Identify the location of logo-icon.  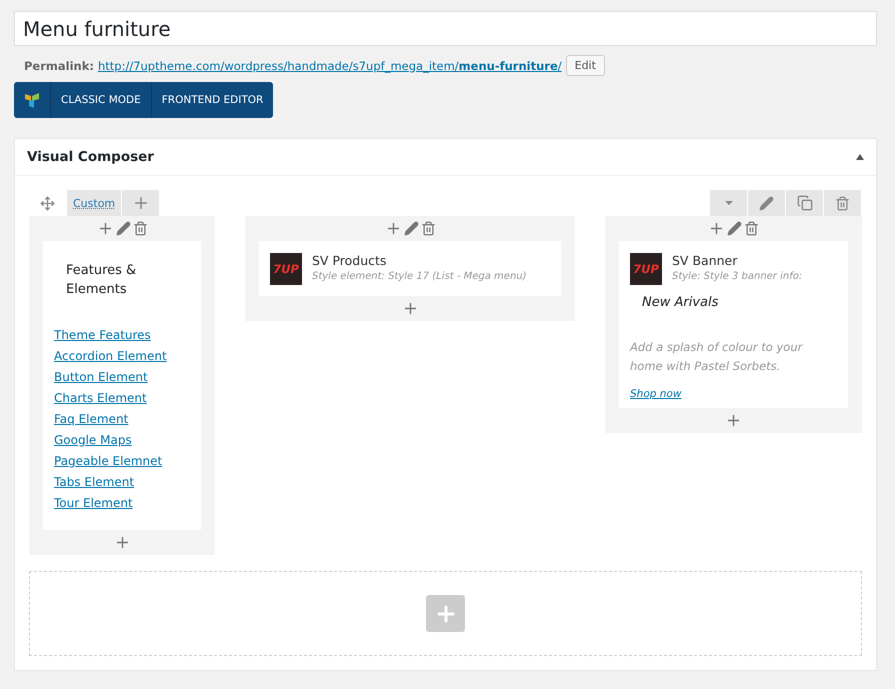
(32, 100).